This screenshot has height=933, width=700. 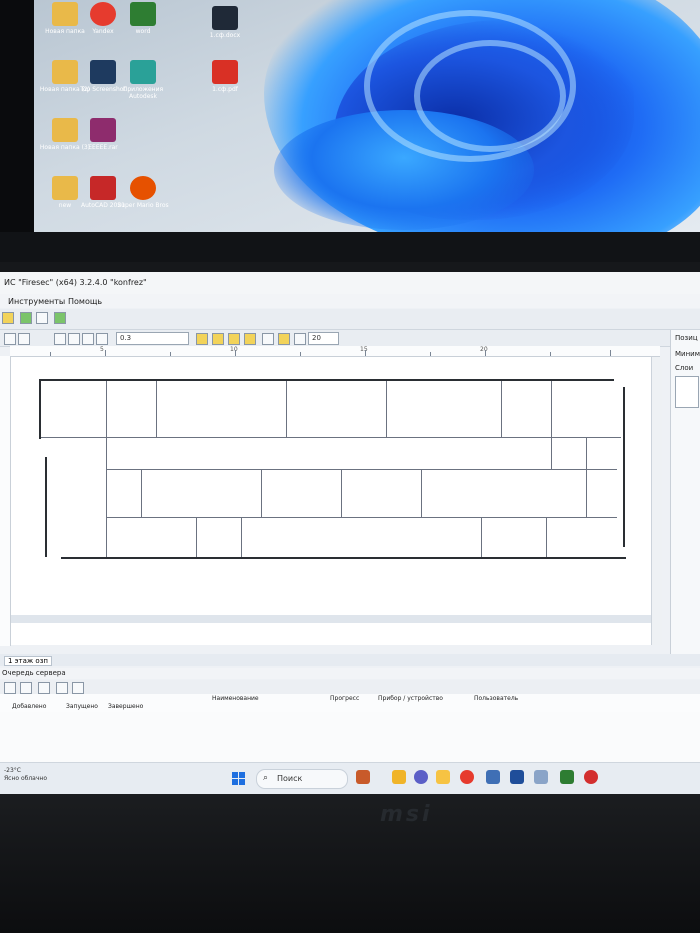 What do you see at coordinates (36, 301) in the screenshot?
I see `menu-tools: Инструменты` at bounding box center [36, 301].